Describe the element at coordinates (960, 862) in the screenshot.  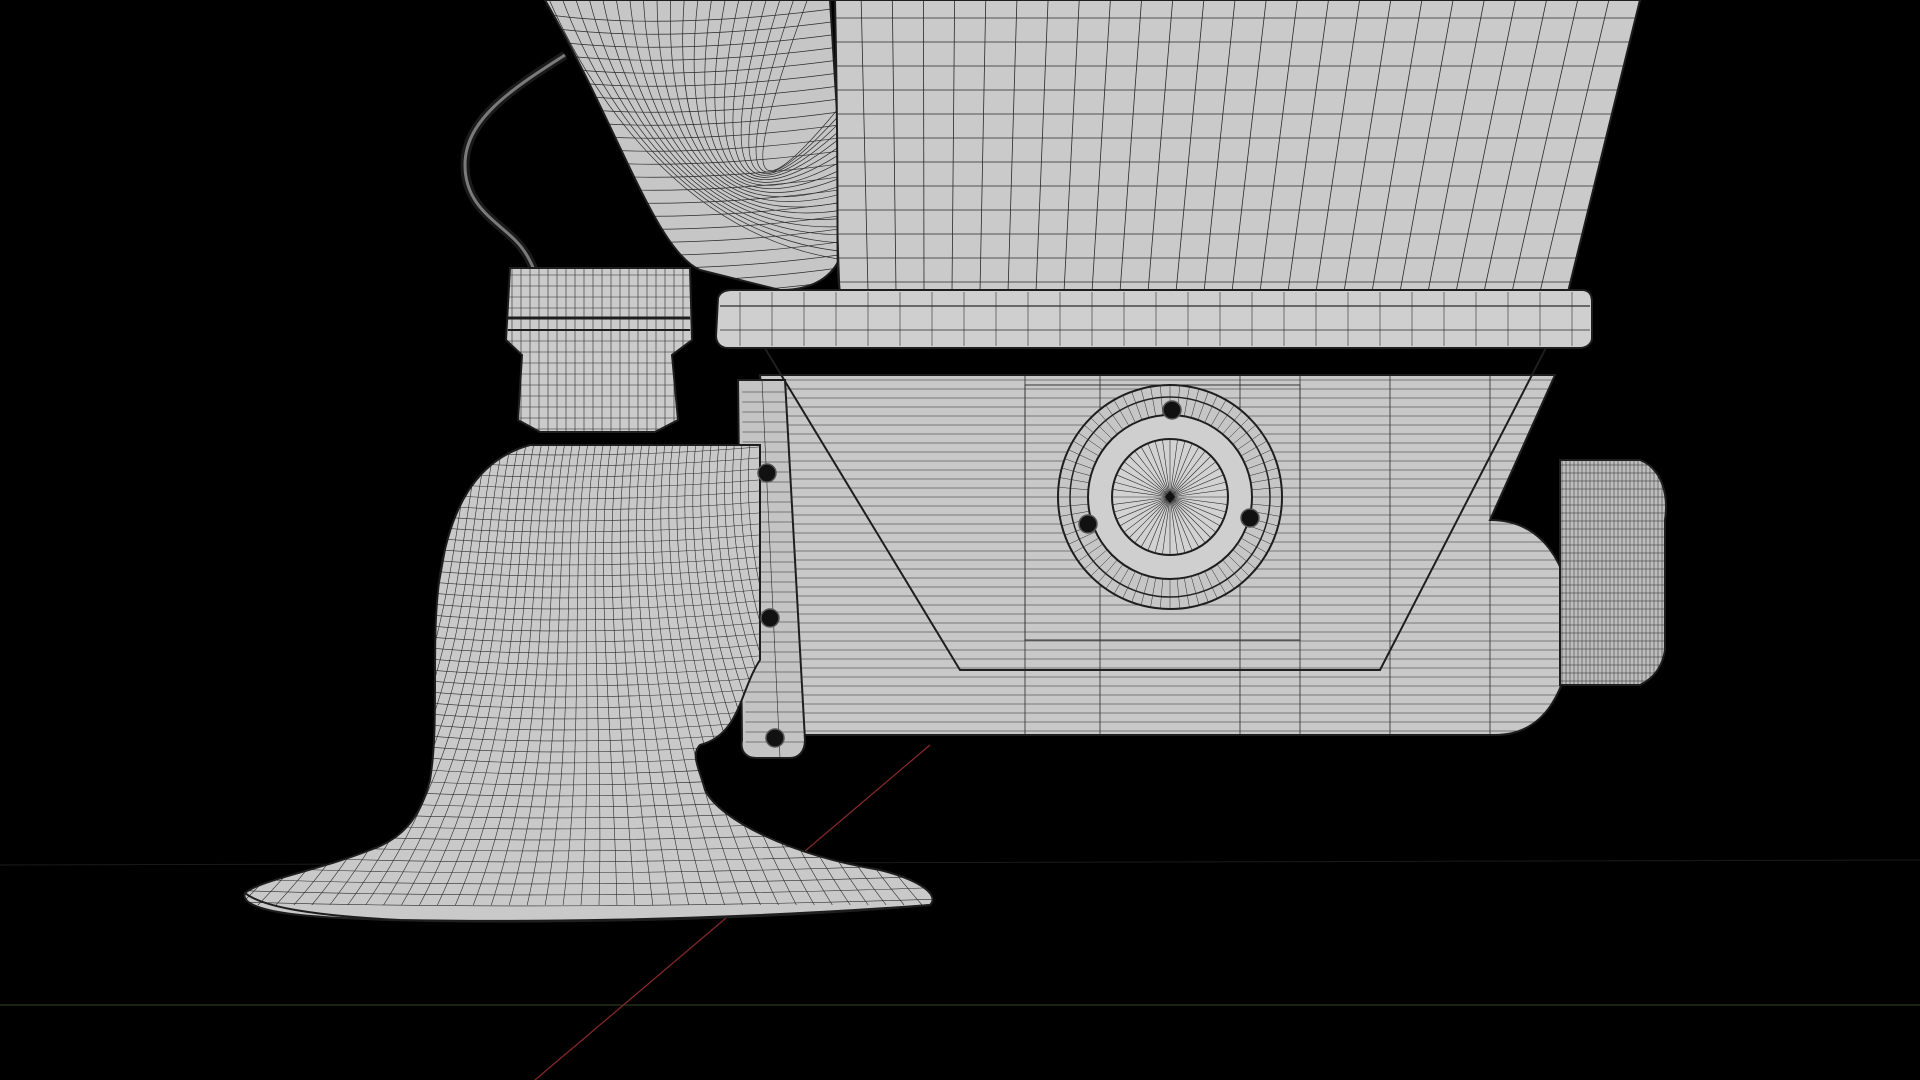
I see `horizon-line` at that location.